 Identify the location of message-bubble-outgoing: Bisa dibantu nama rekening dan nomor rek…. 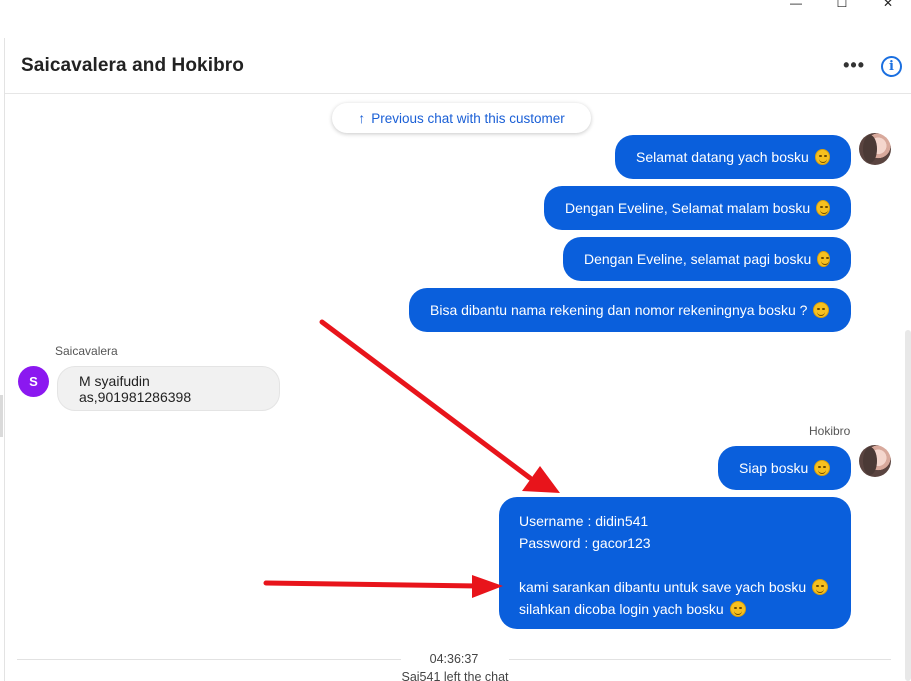
(630, 310).